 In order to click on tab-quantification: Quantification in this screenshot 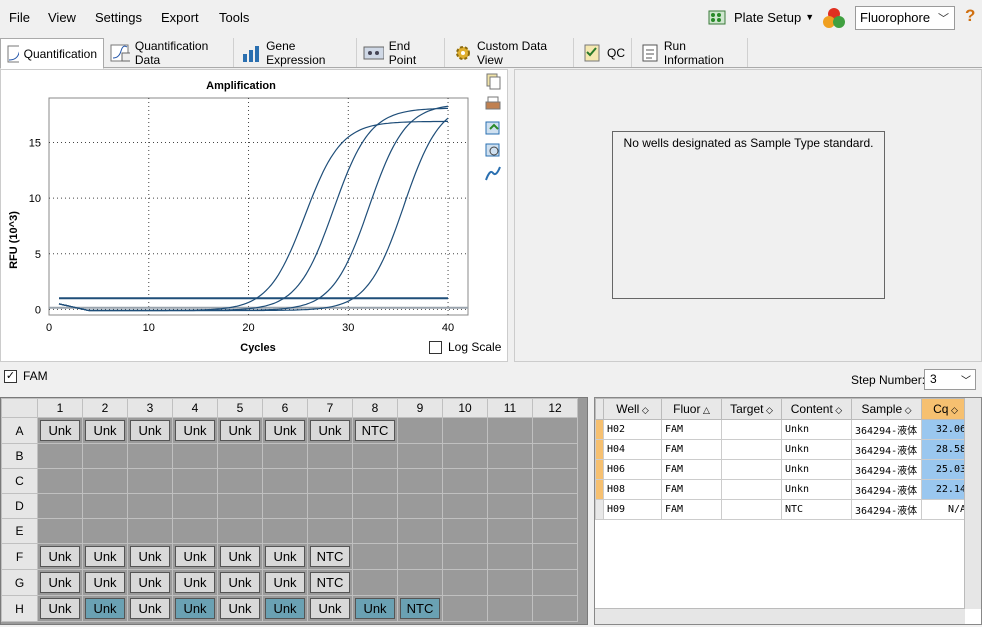, I will do `click(52, 53)`.